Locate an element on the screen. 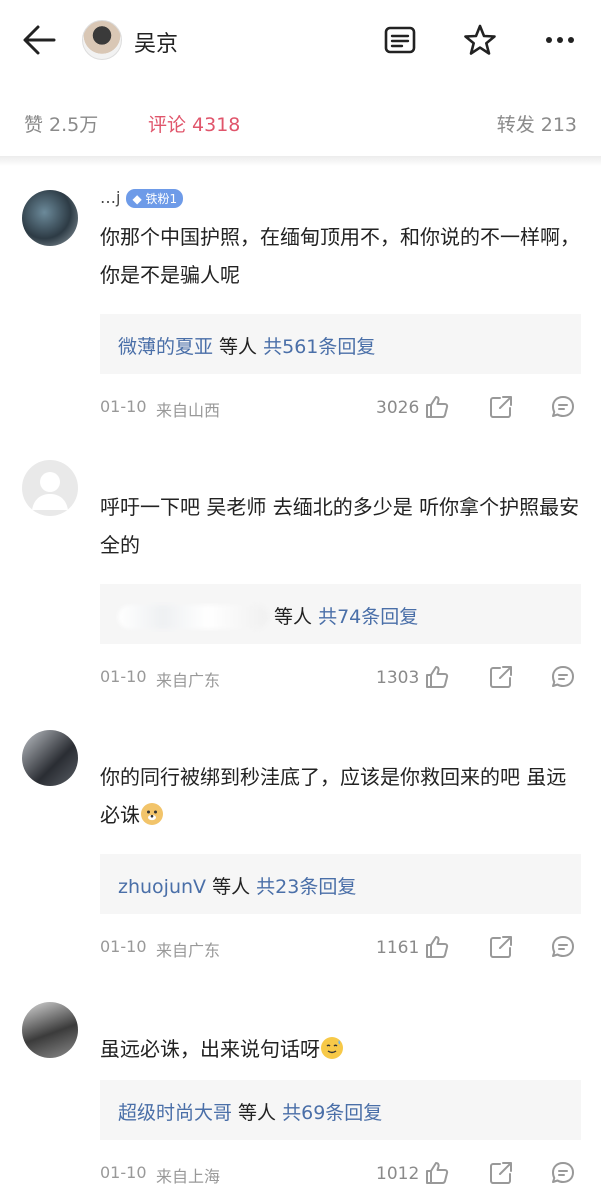  stats-bar: 赞 2.5万 评论 4318 转发 213 is located at coordinates (300, 124).